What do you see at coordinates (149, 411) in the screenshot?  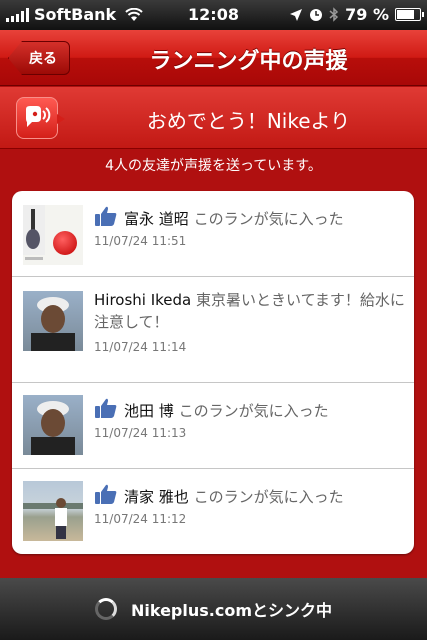 I see `friend-name: 池田 博` at bounding box center [149, 411].